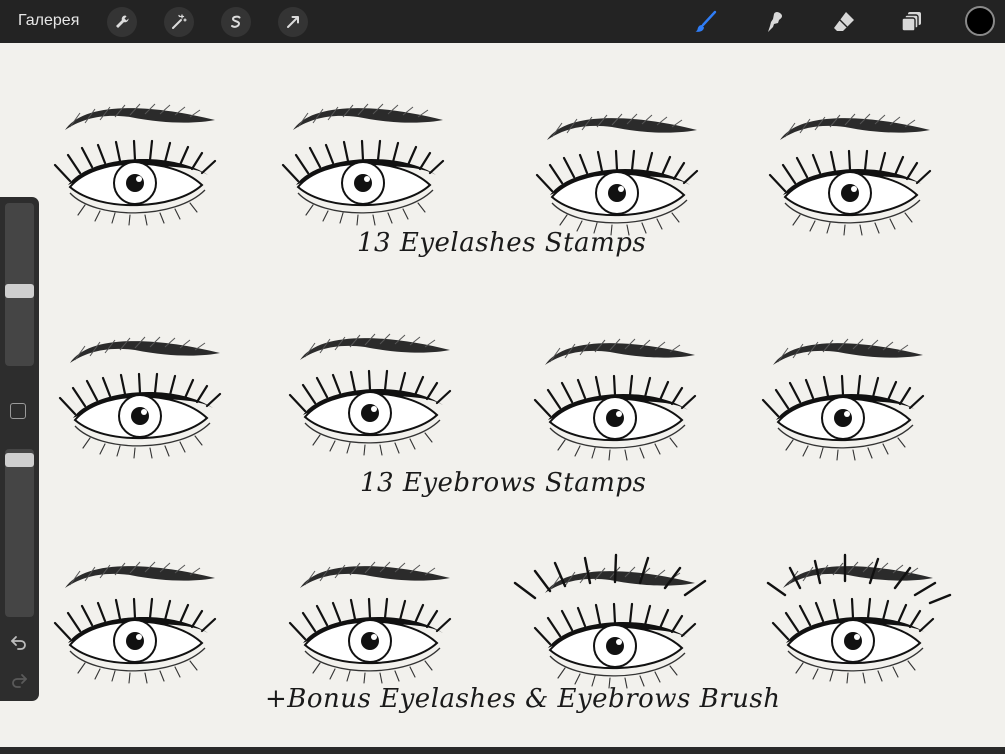 This screenshot has height=754, width=1005. Describe the element at coordinates (236, 22) in the screenshot. I see `selection-icon` at that location.